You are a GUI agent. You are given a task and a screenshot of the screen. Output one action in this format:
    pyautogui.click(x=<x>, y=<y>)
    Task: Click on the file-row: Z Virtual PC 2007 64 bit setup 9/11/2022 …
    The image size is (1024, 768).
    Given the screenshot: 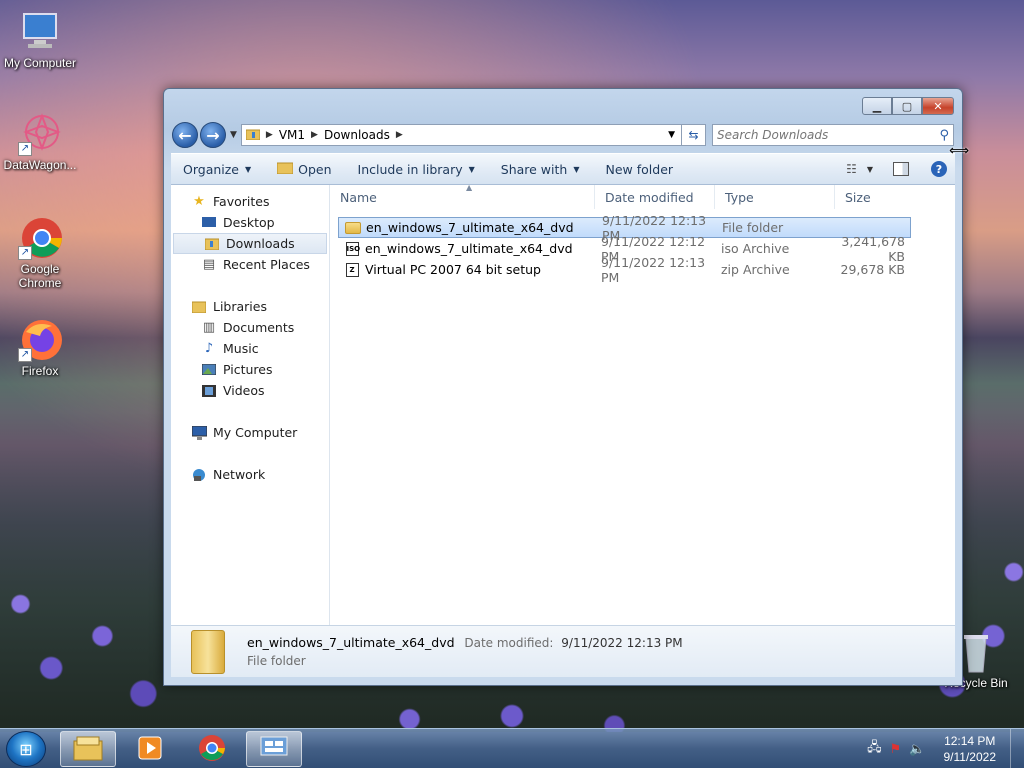 What is the action you would take?
    pyautogui.click(x=624, y=270)
    